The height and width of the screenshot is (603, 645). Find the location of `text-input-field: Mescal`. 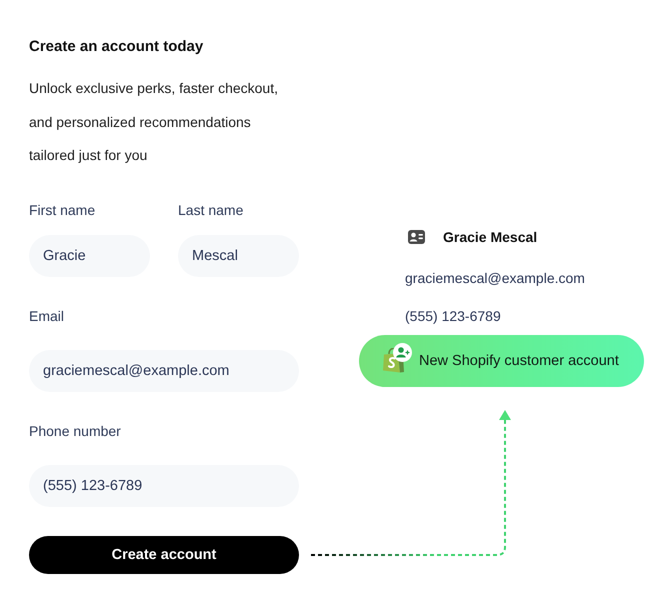

text-input-field: Mescal is located at coordinates (238, 255).